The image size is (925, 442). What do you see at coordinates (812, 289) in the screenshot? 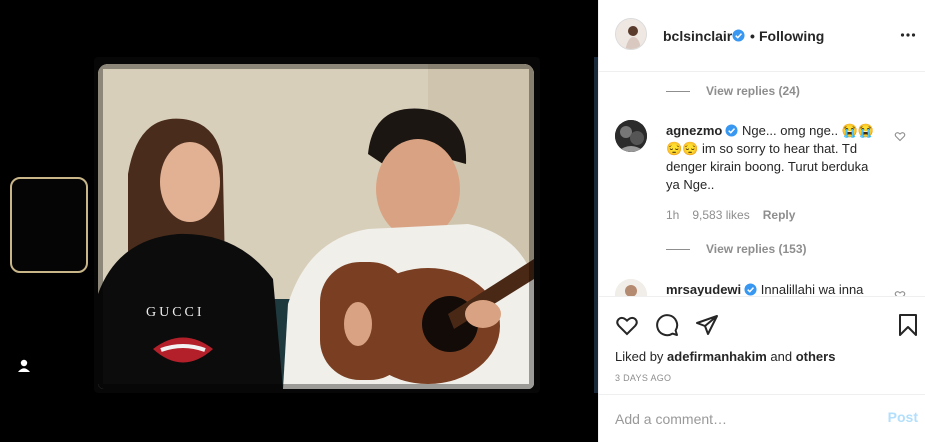
I see `comment-text: Innalillahi wa inna` at bounding box center [812, 289].